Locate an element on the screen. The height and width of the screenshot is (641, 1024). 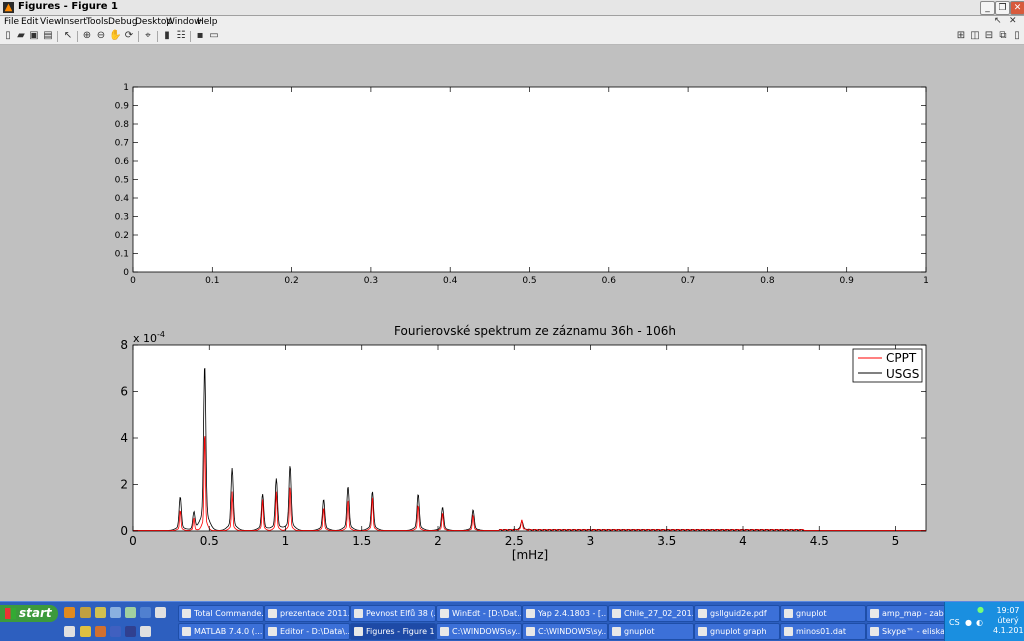
menu-debug: Debug is located at coordinates (123, 22).